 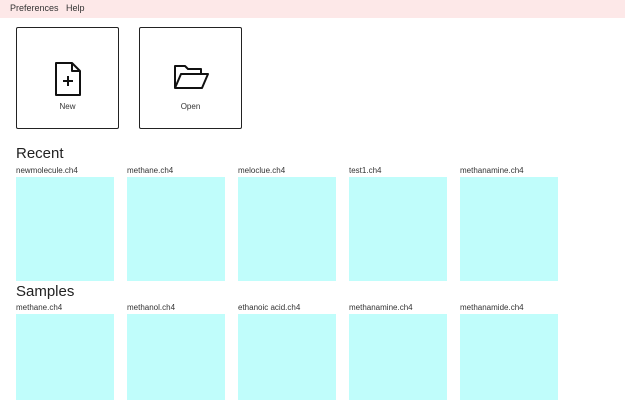 What do you see at coordinates (269, 307) in the screenshot?
I see `file-name: ethanoic acid.ch4` at bounding box center [269, 307].